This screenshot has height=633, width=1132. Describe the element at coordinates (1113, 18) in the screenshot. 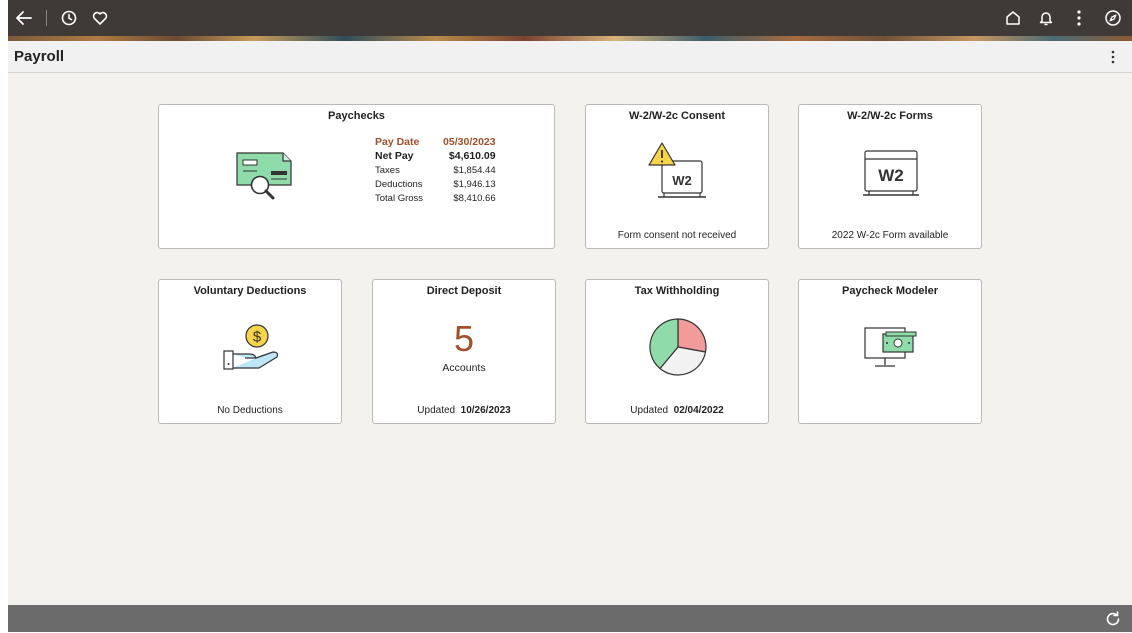

I see `navigator-compass-icon` at that location.